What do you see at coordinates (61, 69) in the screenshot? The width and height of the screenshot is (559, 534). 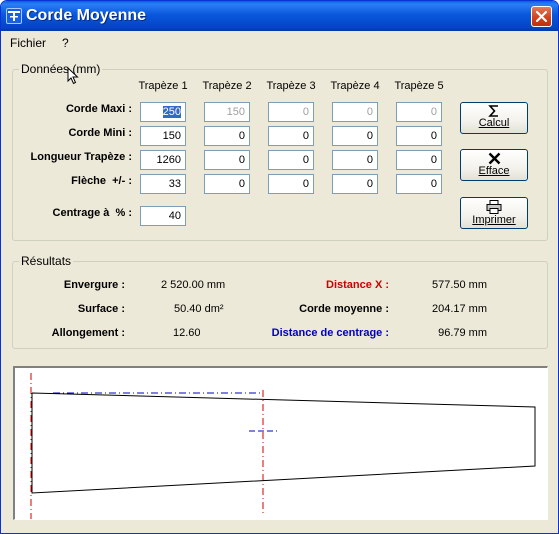 I see `donnees-title: Données (mm)` at bounding box center [61, 69].